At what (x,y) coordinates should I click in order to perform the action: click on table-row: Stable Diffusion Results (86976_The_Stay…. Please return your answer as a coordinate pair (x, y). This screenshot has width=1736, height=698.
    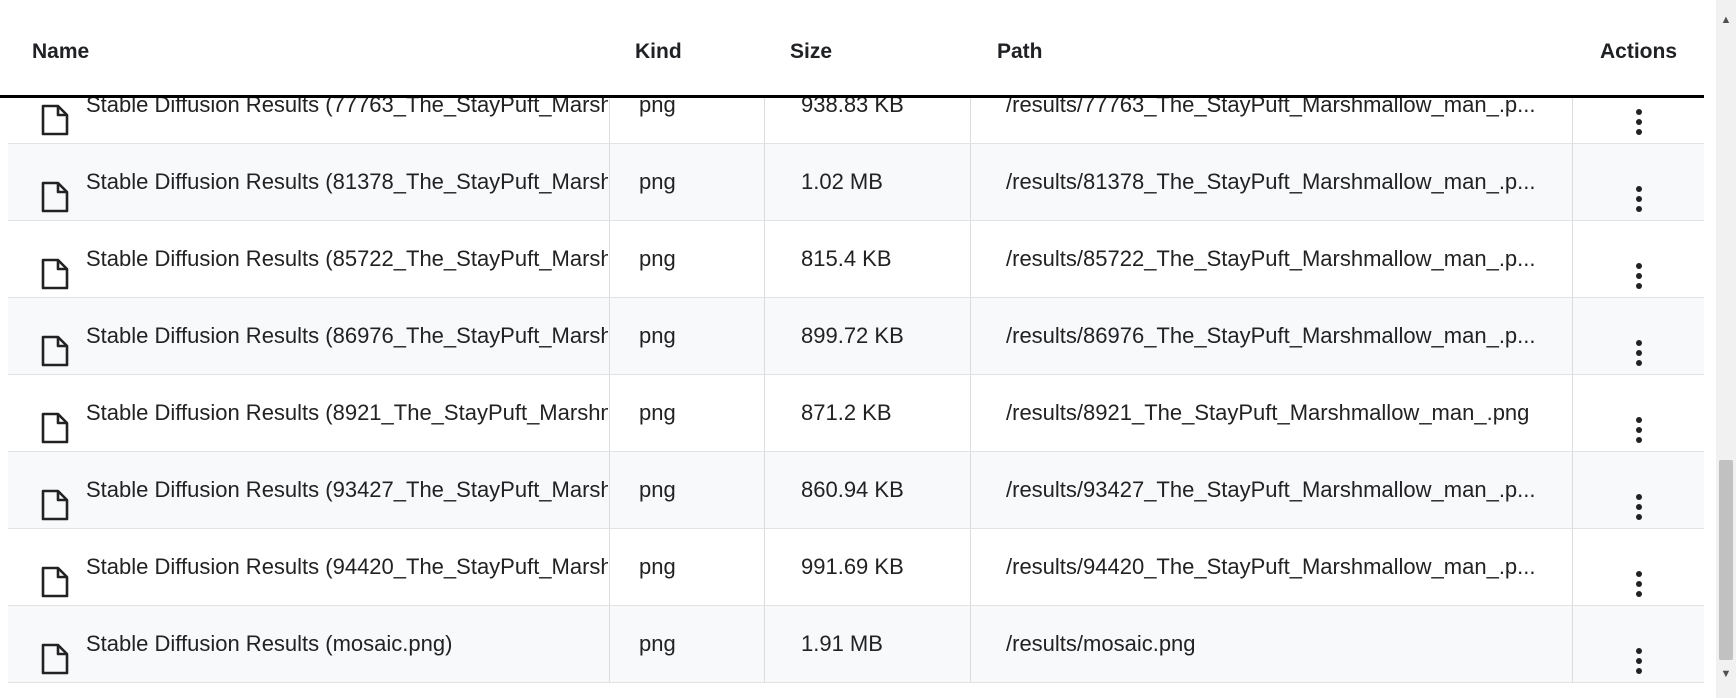
    Looking at the image, I should click on (856, 336).